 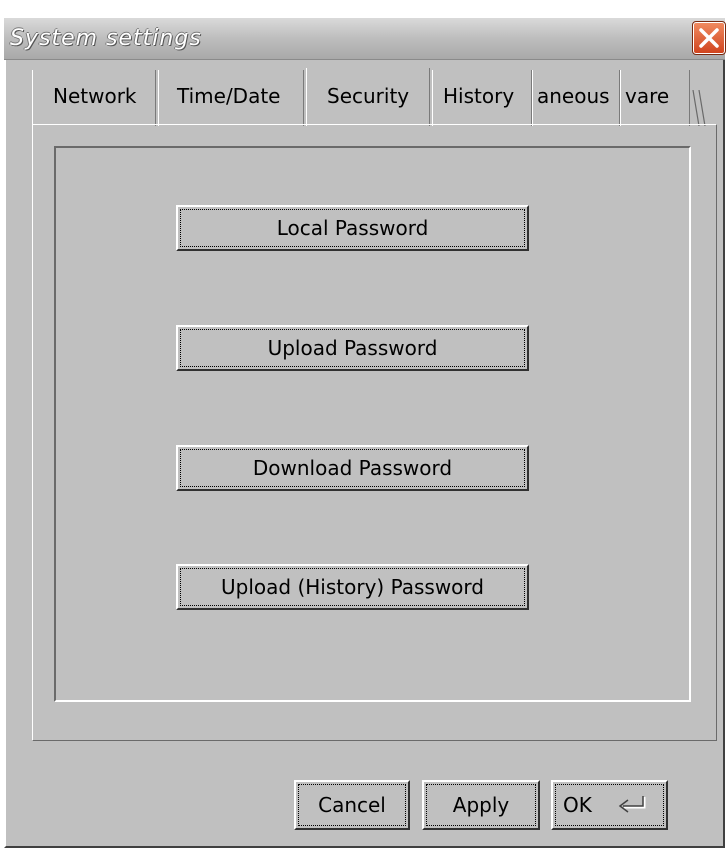 What do you see at coordinates (609, 805) in the screenshot?
I see `ok-button: OK` at bounding box center [609, 805].